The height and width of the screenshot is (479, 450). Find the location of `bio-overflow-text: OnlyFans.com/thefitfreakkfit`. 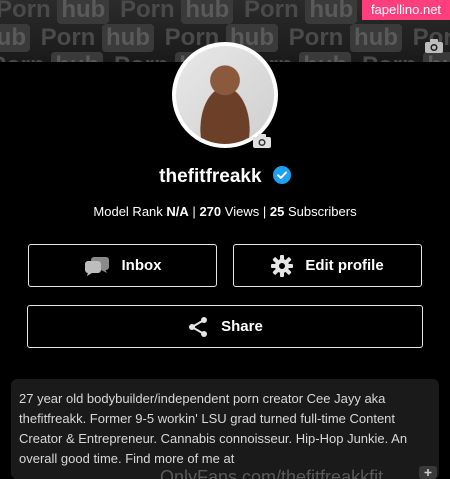

bio-overflow-text: OnlyFans.com/thefitfreakkfit is located at coordinates (272, 473).